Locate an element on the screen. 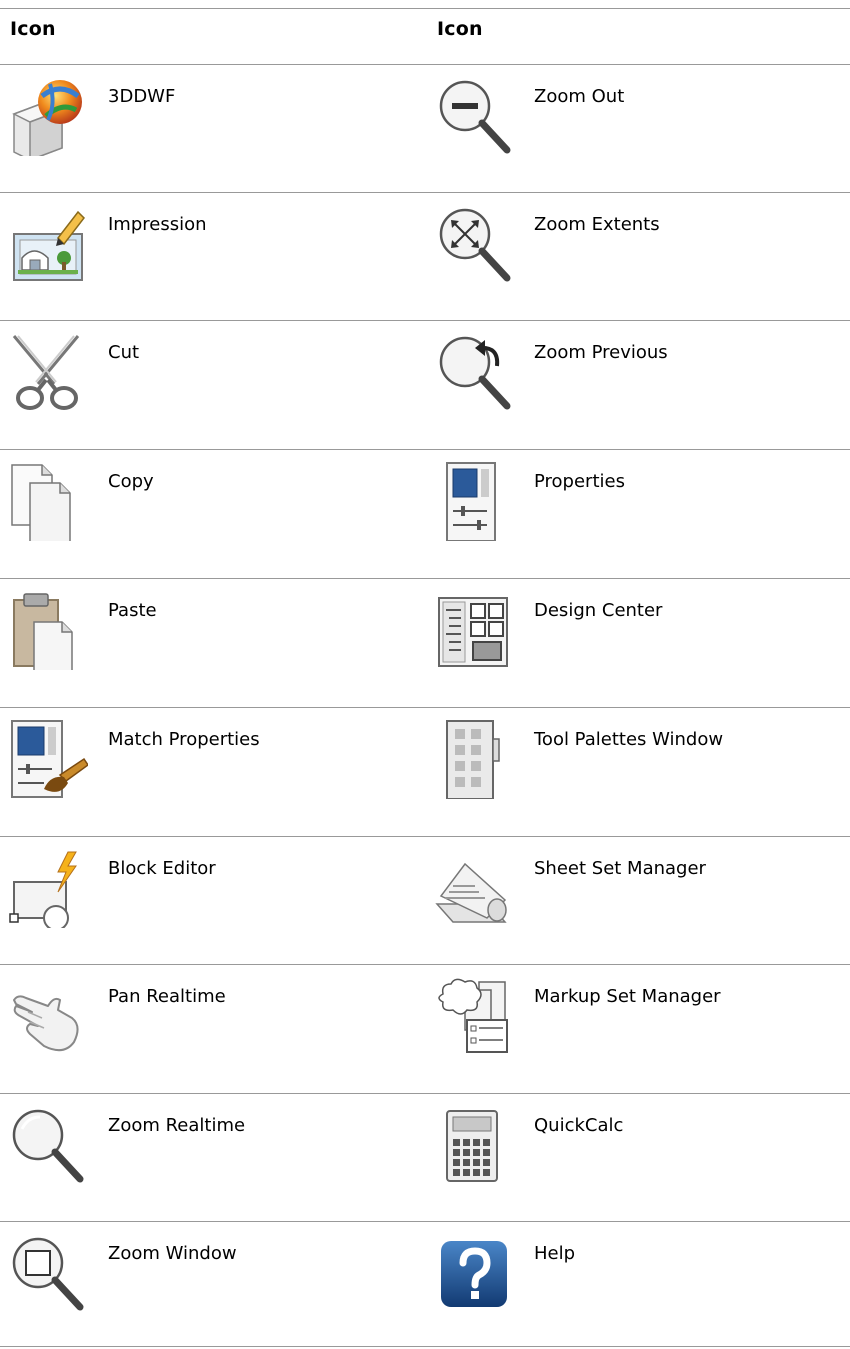 This screenshot has height=1349, width=850. zoom-realtime-icon is located at coordinates (48, 1145).